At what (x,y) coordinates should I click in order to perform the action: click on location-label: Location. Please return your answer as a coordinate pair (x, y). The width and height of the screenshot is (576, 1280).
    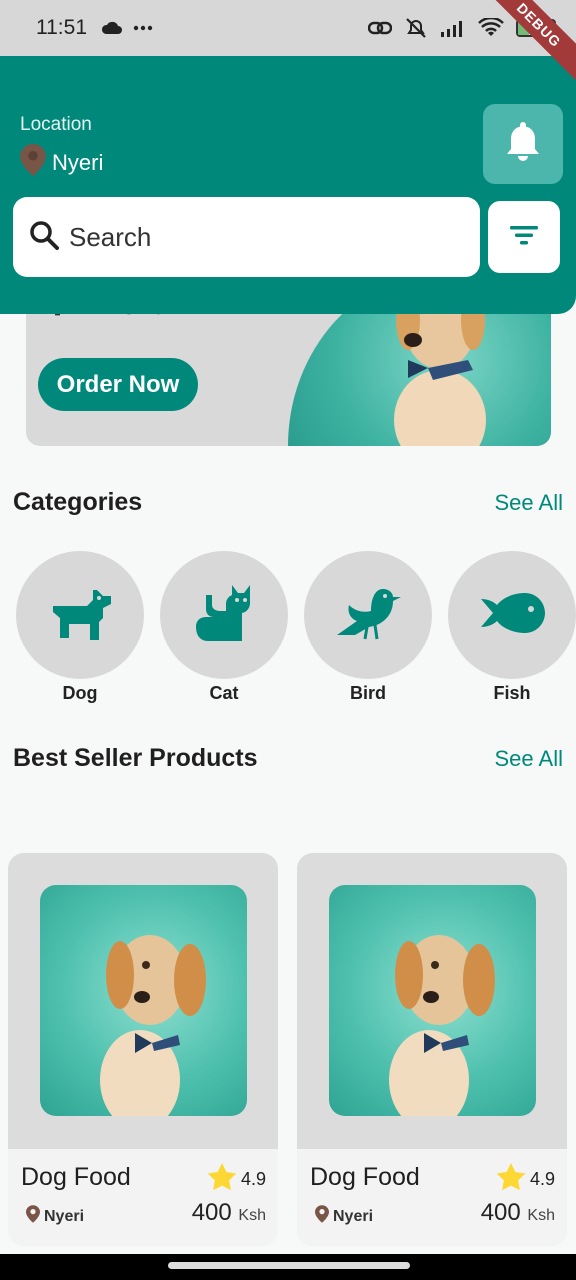
    Looking at the image, I should click on (56, 124).